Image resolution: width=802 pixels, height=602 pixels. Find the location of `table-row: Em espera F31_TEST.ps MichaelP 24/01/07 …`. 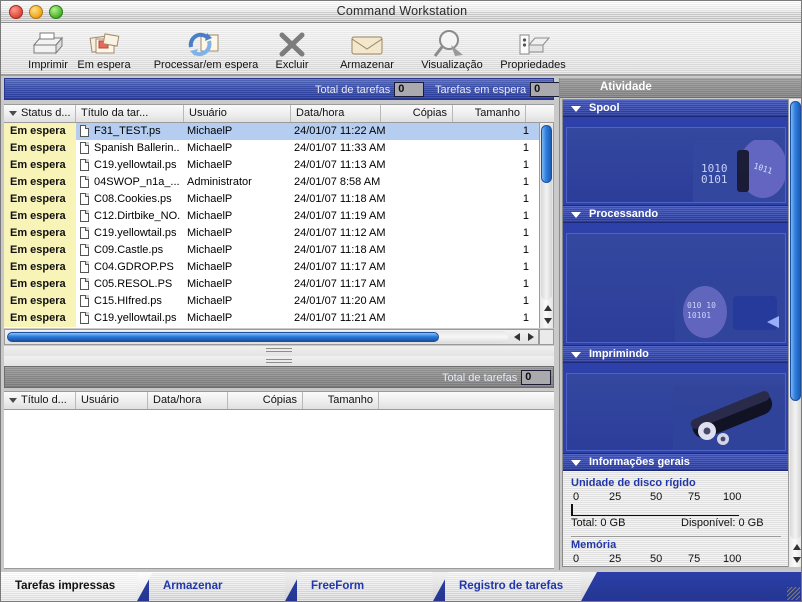

table-row: Em espera F31_TEST.ps MichaelP 24/01/07 … is located at coordinates (271, 131).